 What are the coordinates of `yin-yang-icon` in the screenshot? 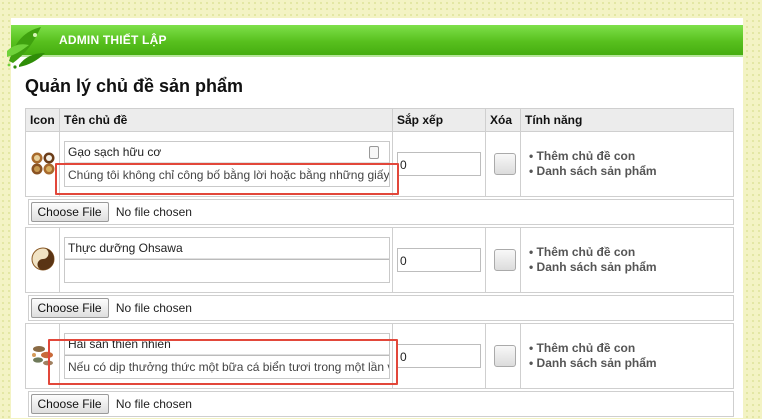 It's located at (43, 259).